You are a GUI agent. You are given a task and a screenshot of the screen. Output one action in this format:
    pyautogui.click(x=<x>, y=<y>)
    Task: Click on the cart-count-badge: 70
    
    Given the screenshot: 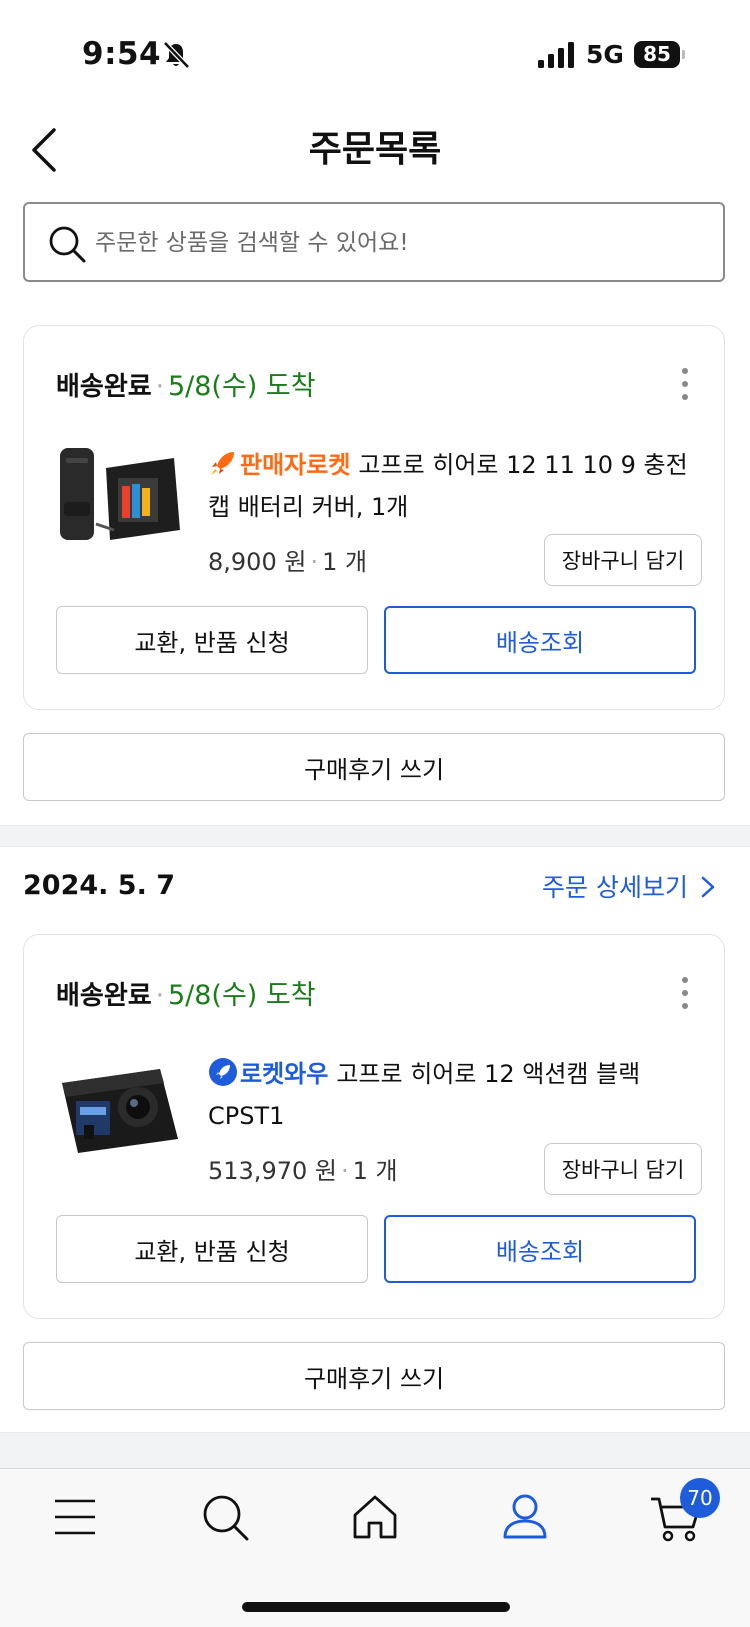 What is the action you would take?
    pyautogui.click(x=700, y=1498)
    